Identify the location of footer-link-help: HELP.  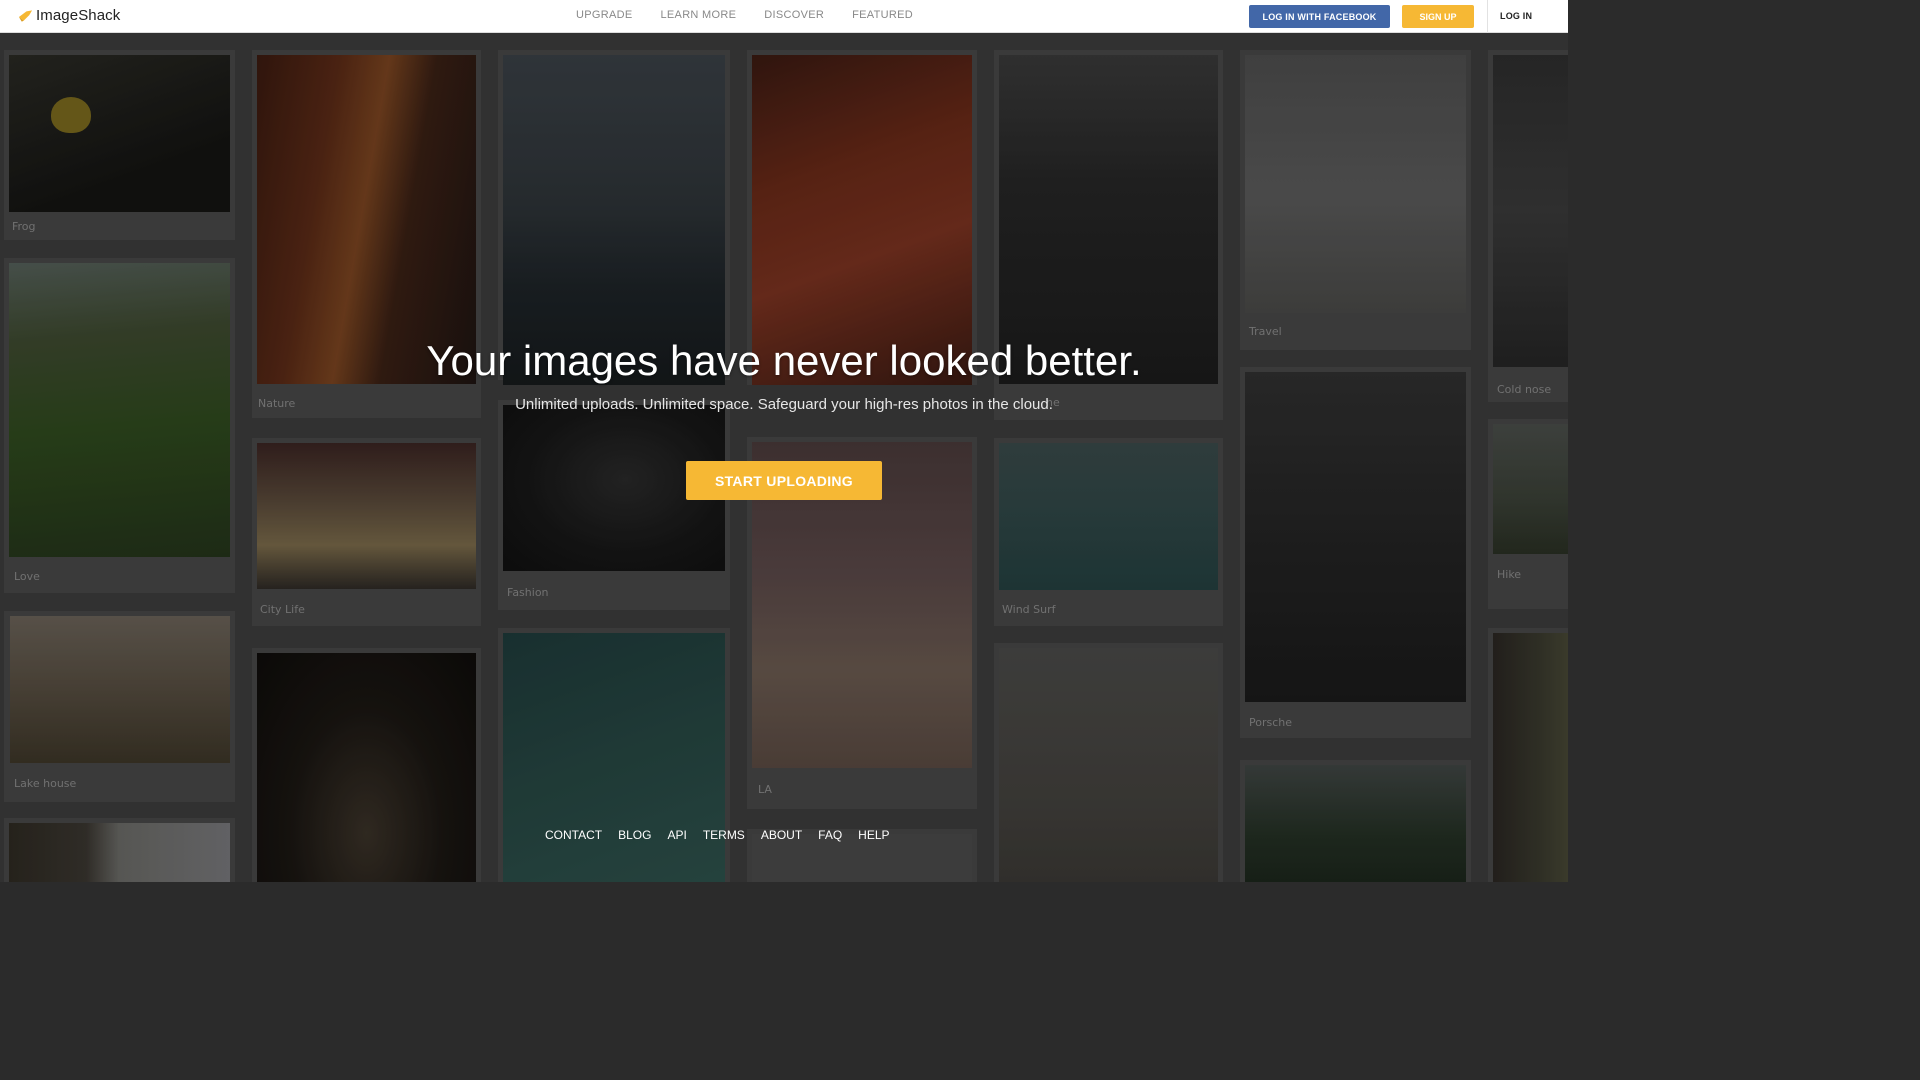
(873, 835).